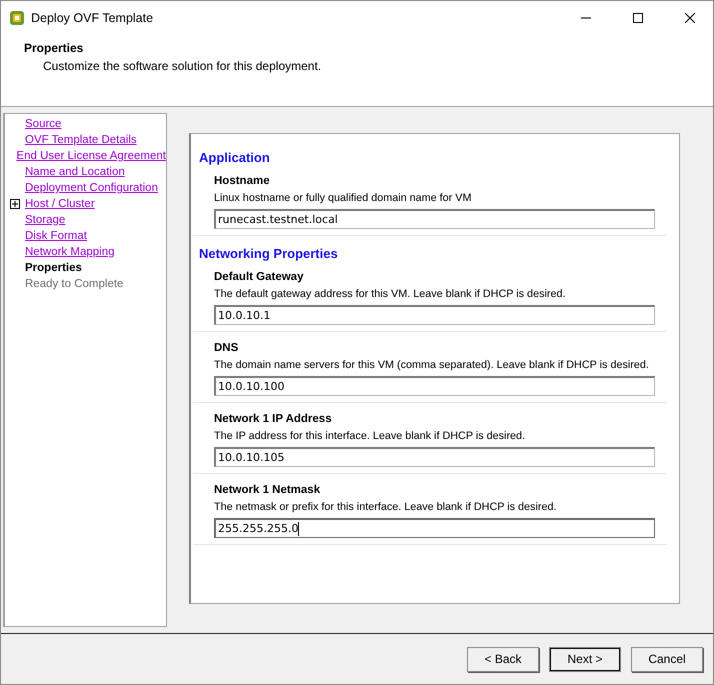 This screenshot has height=685, width=714. Describe the element at coordinates (45, 220) in the screenshot. I see `step-link: Storage` at that location.